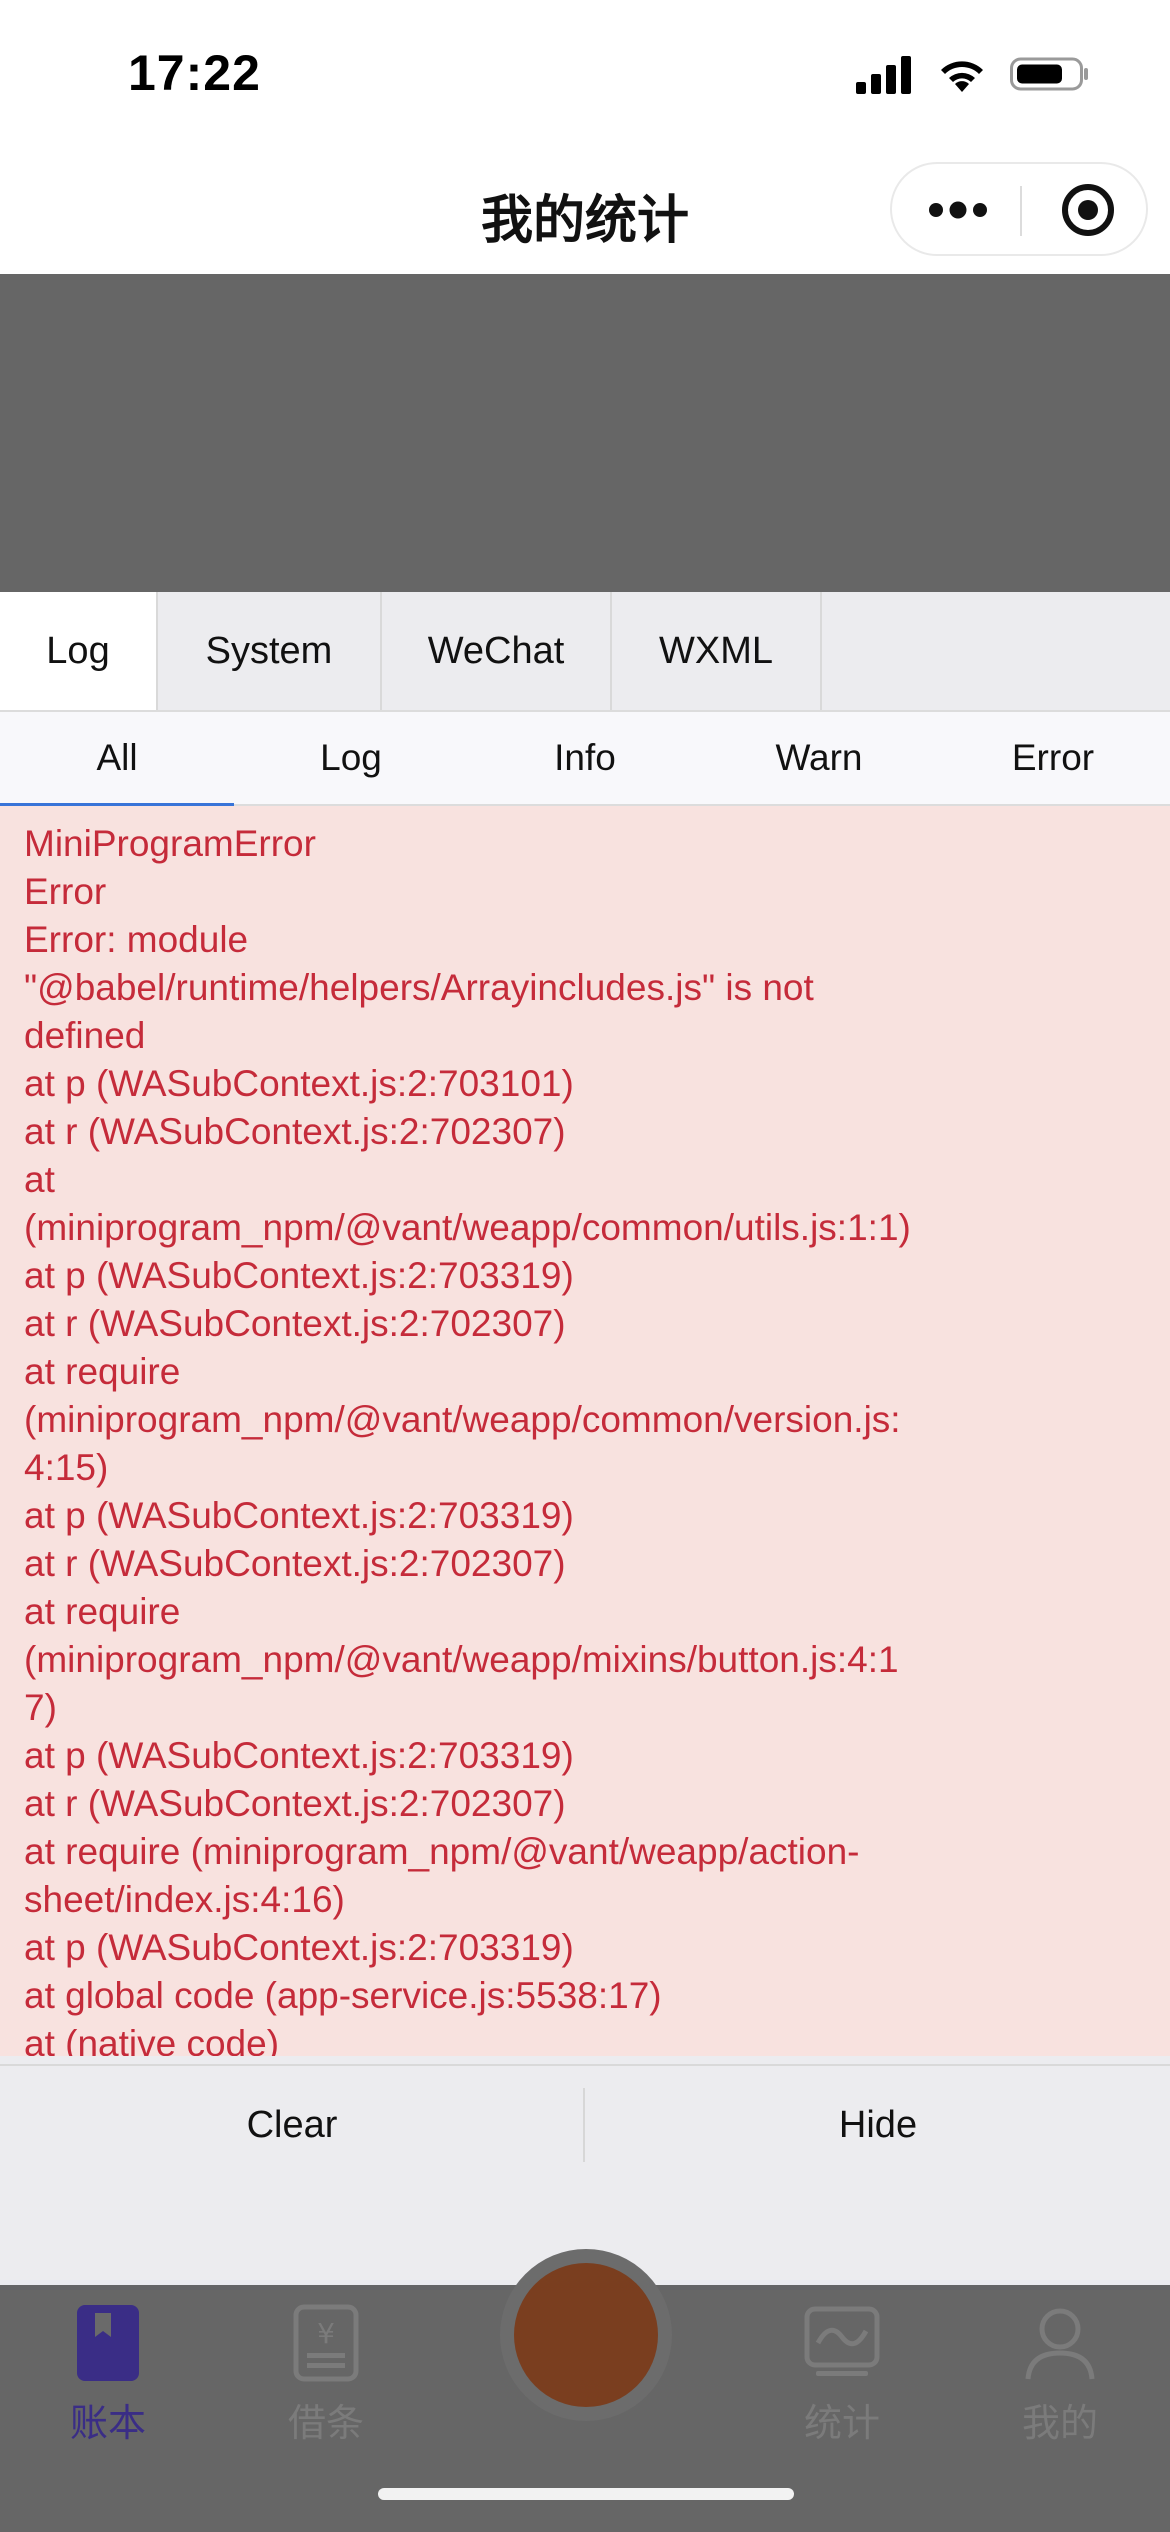 The width and height of the screenshot is (1170, 2532). I want to click on log-line: at, so click(39, 1179).